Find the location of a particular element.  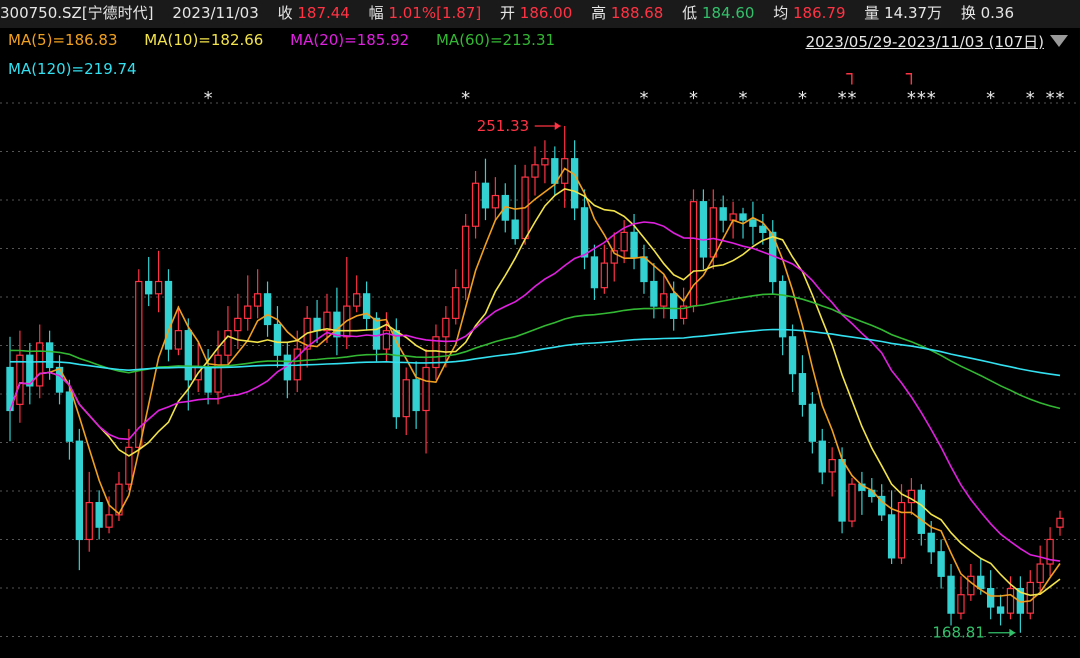

low-arrow-head is located at coordinates (1012, 632).